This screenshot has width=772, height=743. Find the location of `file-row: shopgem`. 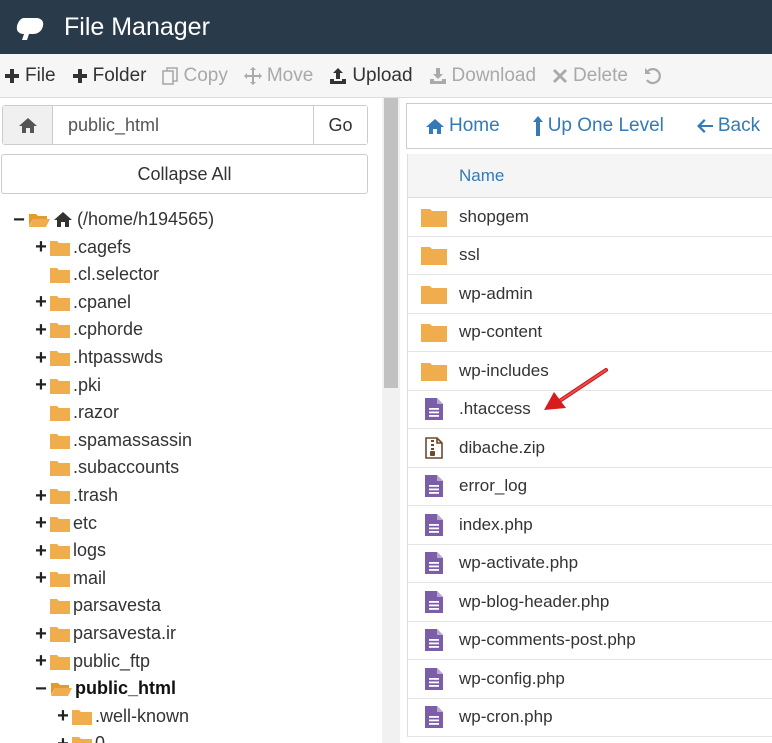

file-row: shopgem is located at coordinates (590, 217).